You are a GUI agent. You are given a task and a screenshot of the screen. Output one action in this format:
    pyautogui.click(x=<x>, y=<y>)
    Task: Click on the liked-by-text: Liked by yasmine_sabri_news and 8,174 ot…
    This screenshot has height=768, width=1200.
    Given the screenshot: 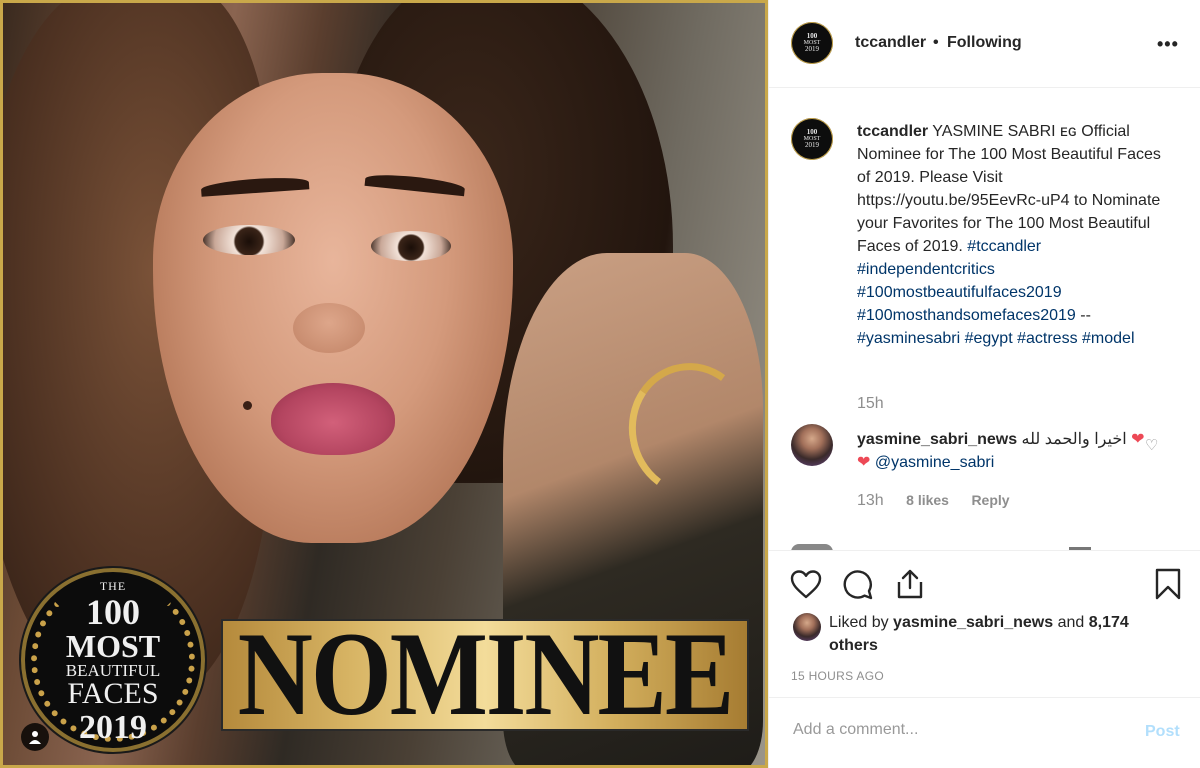 What is the action you would take?
    pyautogui.click(x=989, y=634)
    